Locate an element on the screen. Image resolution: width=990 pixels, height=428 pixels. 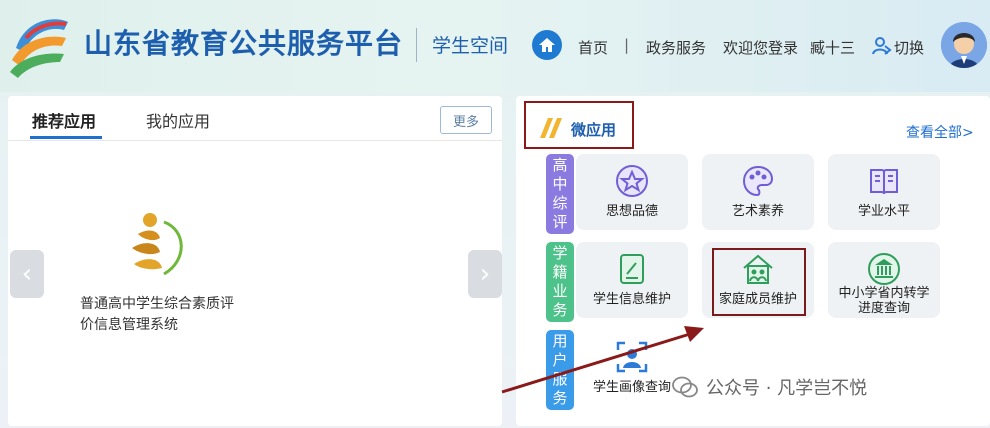
switch-user-icon is located at coordinates (882, 46).